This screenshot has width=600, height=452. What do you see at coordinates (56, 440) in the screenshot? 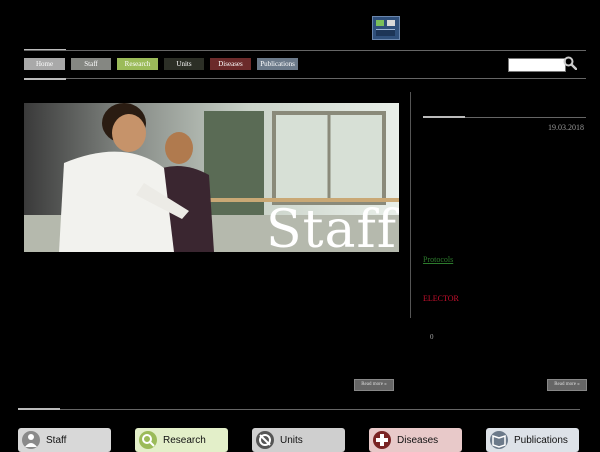
I see `category-label: Staff` at bounding box center [56, 440].